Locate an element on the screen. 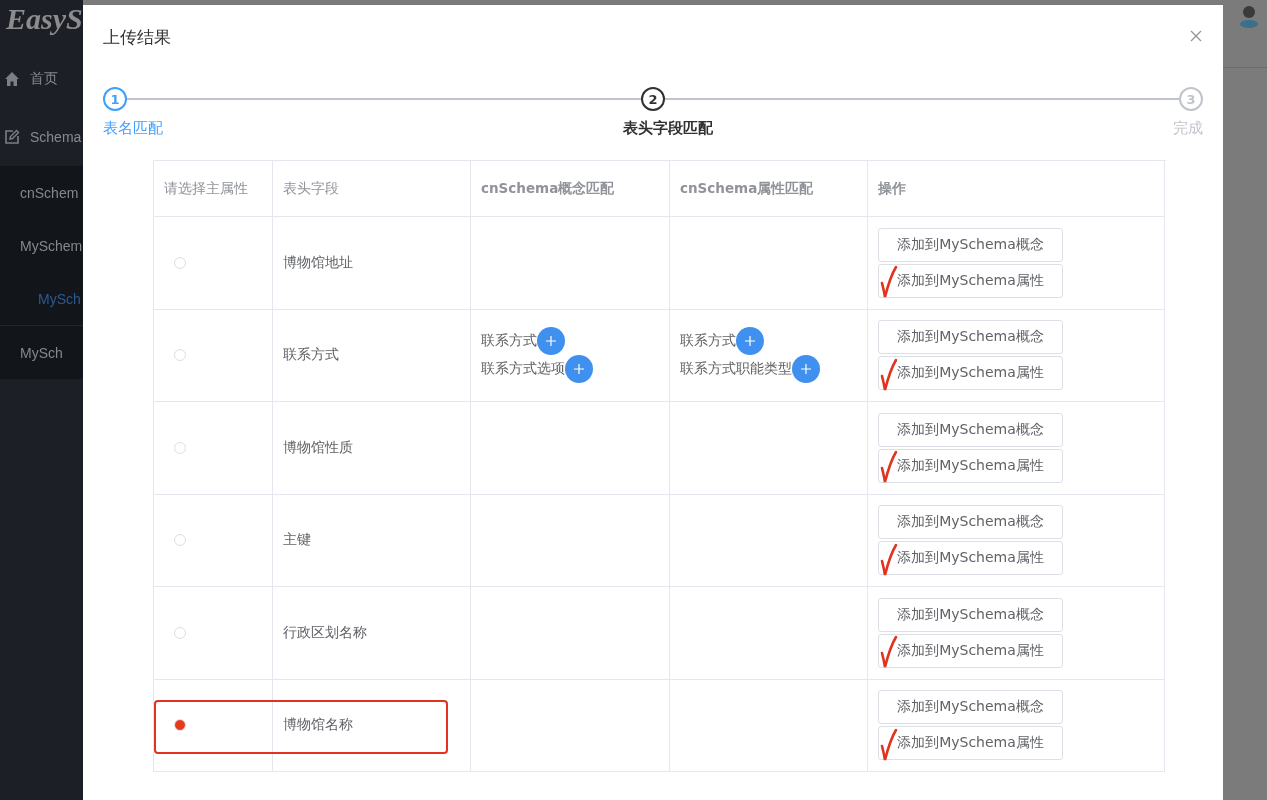 The width and height of the screenshot is (1267, 800). logo-text: EasyS is located at coordinates (44, 19).